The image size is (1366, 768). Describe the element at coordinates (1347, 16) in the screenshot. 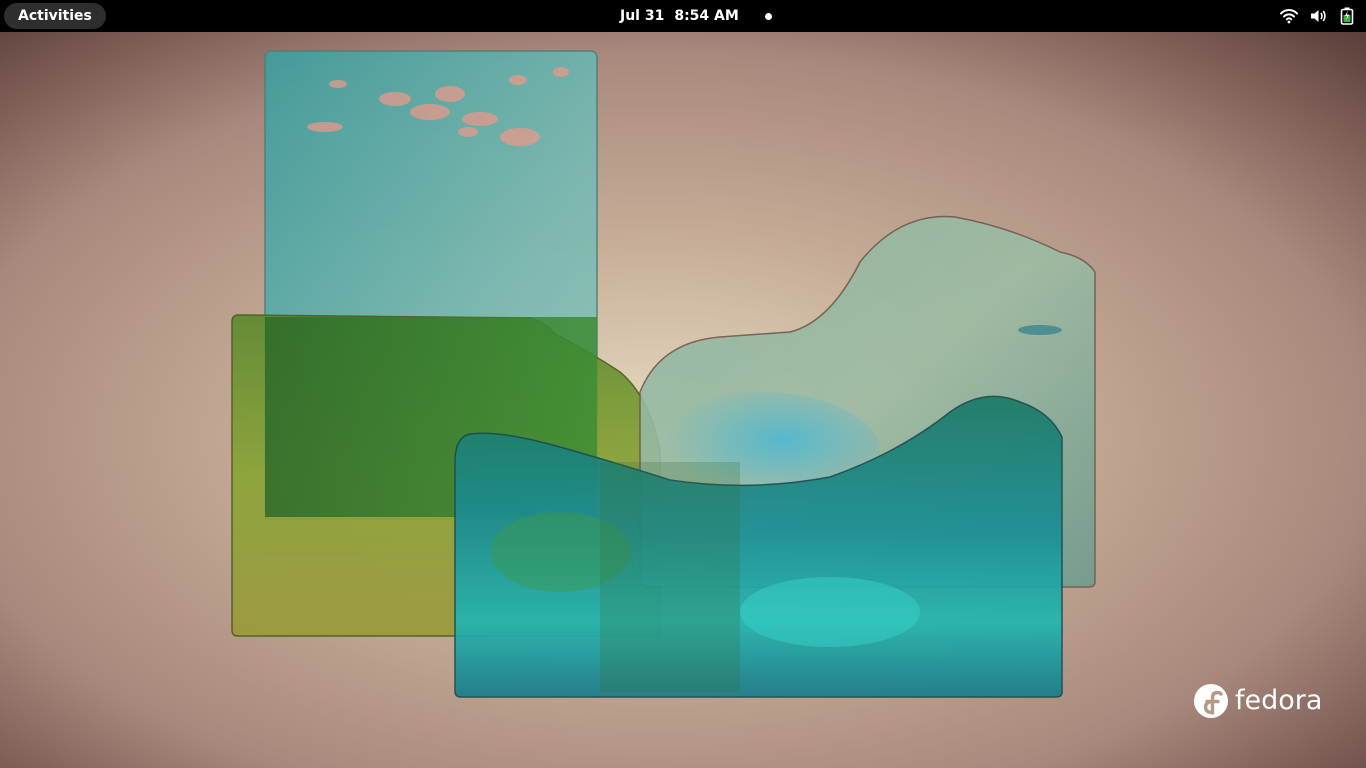

I see `battery-icon` at that location.